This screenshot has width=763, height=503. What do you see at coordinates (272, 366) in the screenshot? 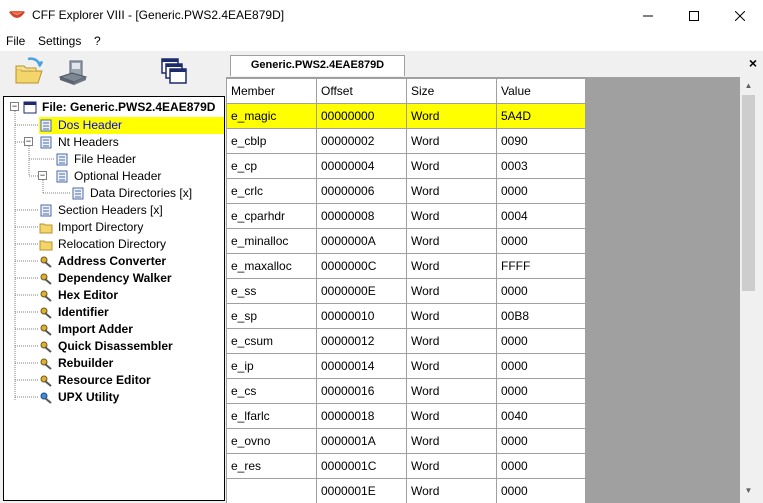
I see `cell-member: e_ip` at bounding box center [272, 366].